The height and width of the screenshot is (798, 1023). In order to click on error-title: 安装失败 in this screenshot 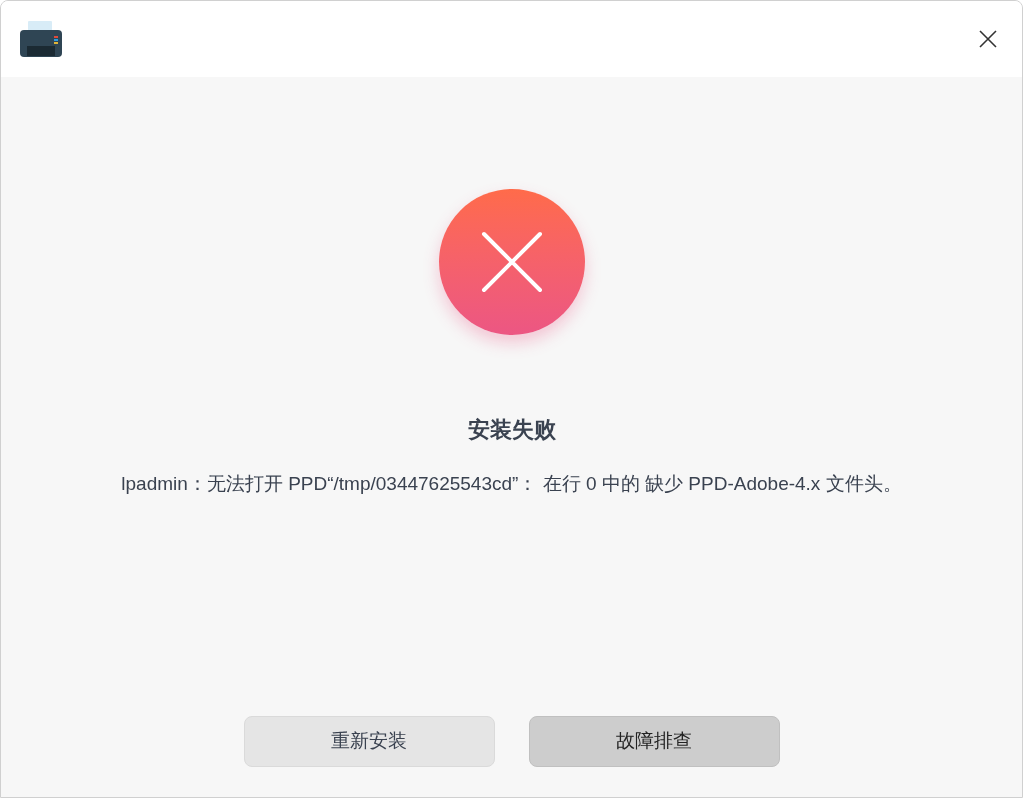, I will do `click(511, 430)`.